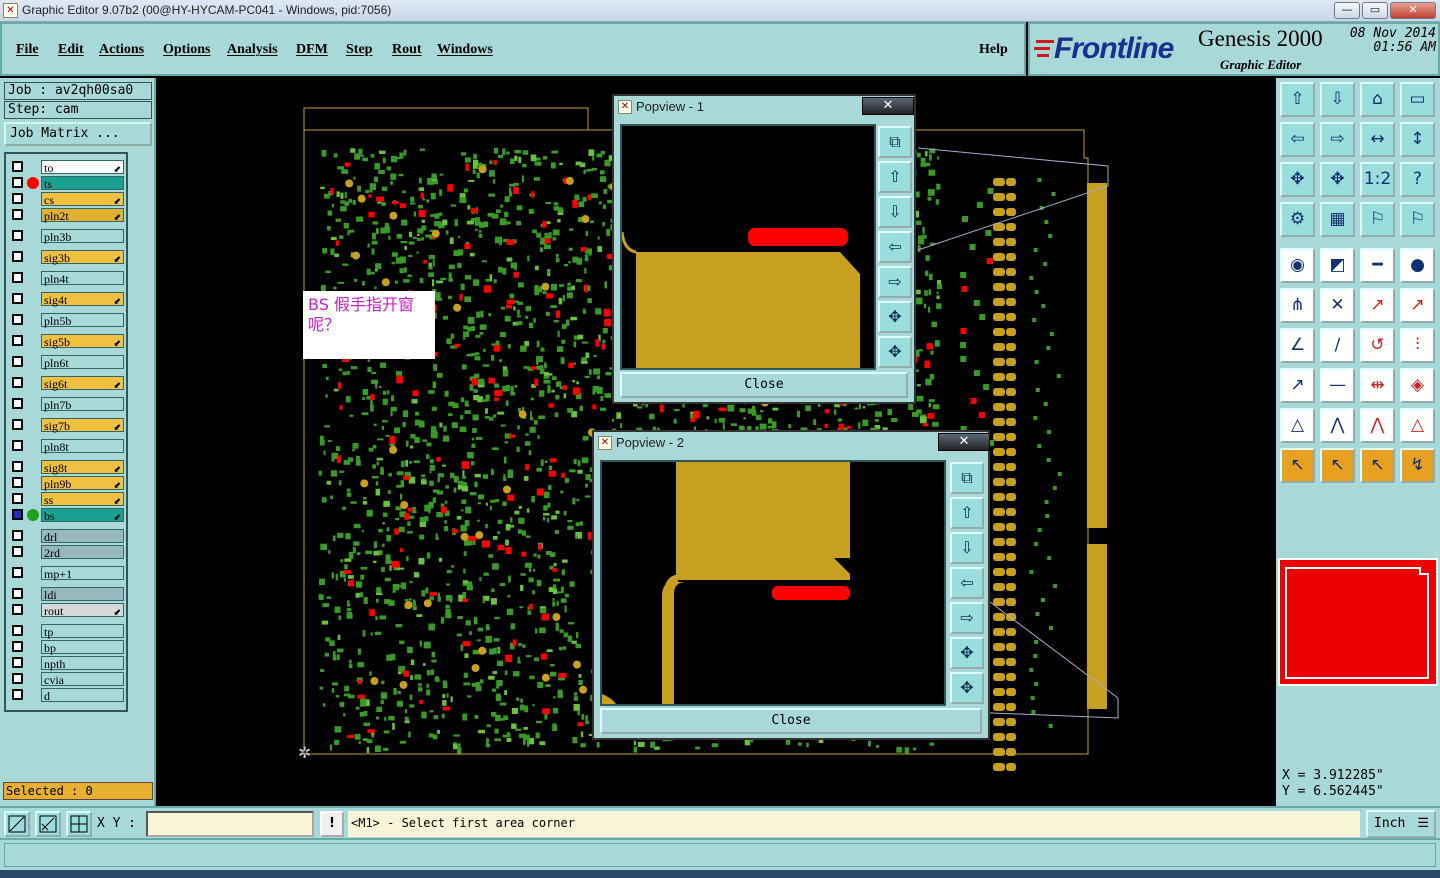  Describe the element at coordinates (67, 215) in the screenshot. I see `layer-row-pln2t: pln2t ⬋` at that location.